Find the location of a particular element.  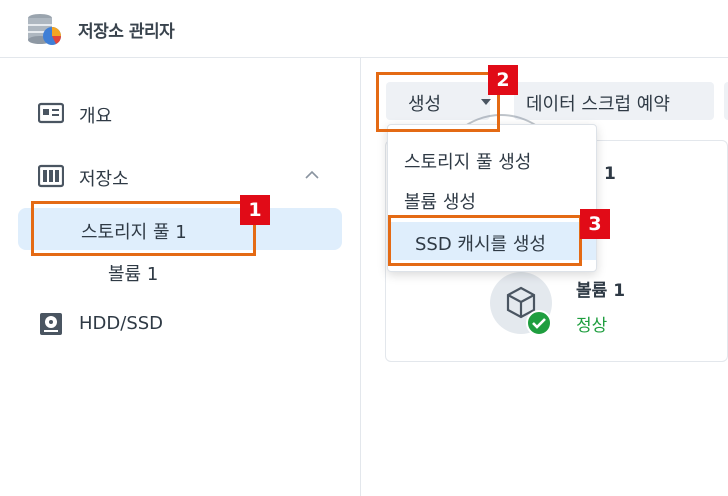

menu-item-create-volume: 볼륨 생성 is located at coordinates (492, 199).